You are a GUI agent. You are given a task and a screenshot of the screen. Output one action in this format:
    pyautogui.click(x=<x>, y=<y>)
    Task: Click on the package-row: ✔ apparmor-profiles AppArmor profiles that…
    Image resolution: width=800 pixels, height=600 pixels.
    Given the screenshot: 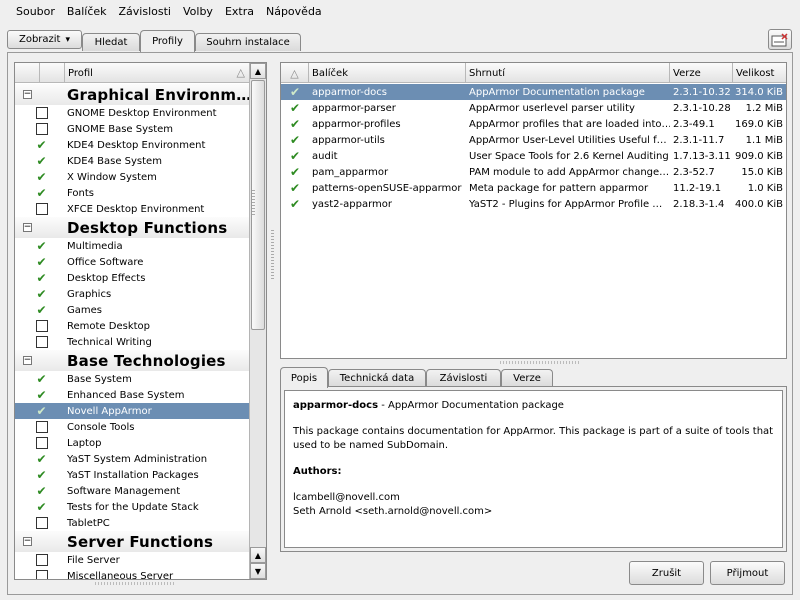 What is the action you would take?
    pyautogui.click(x=533, y=124)
    